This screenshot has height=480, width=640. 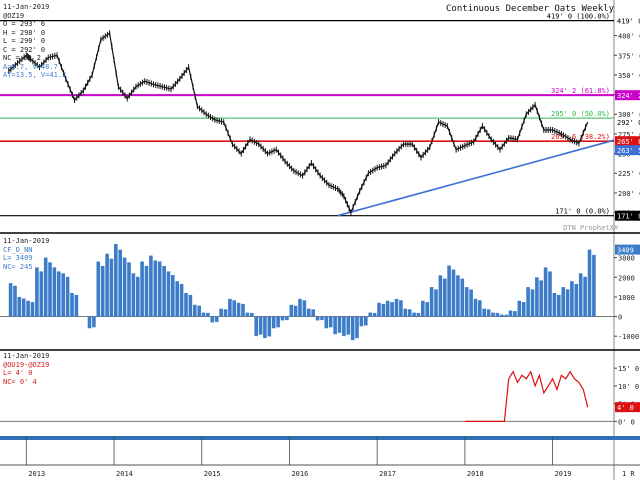 I want to click on tag-cot: 3409, so click(x=625, y=251).